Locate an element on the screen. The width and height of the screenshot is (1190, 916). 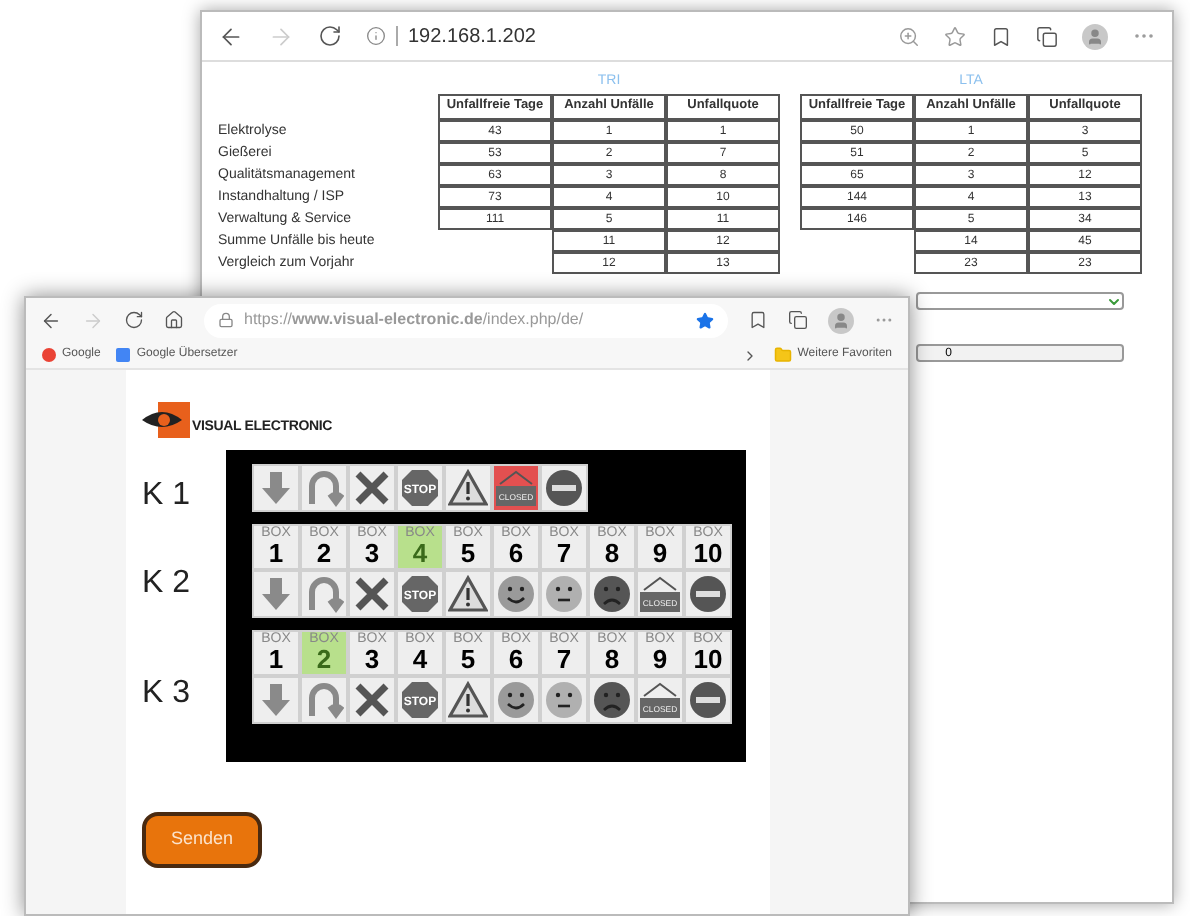
folder-icon is located at coordinates (782, 355).